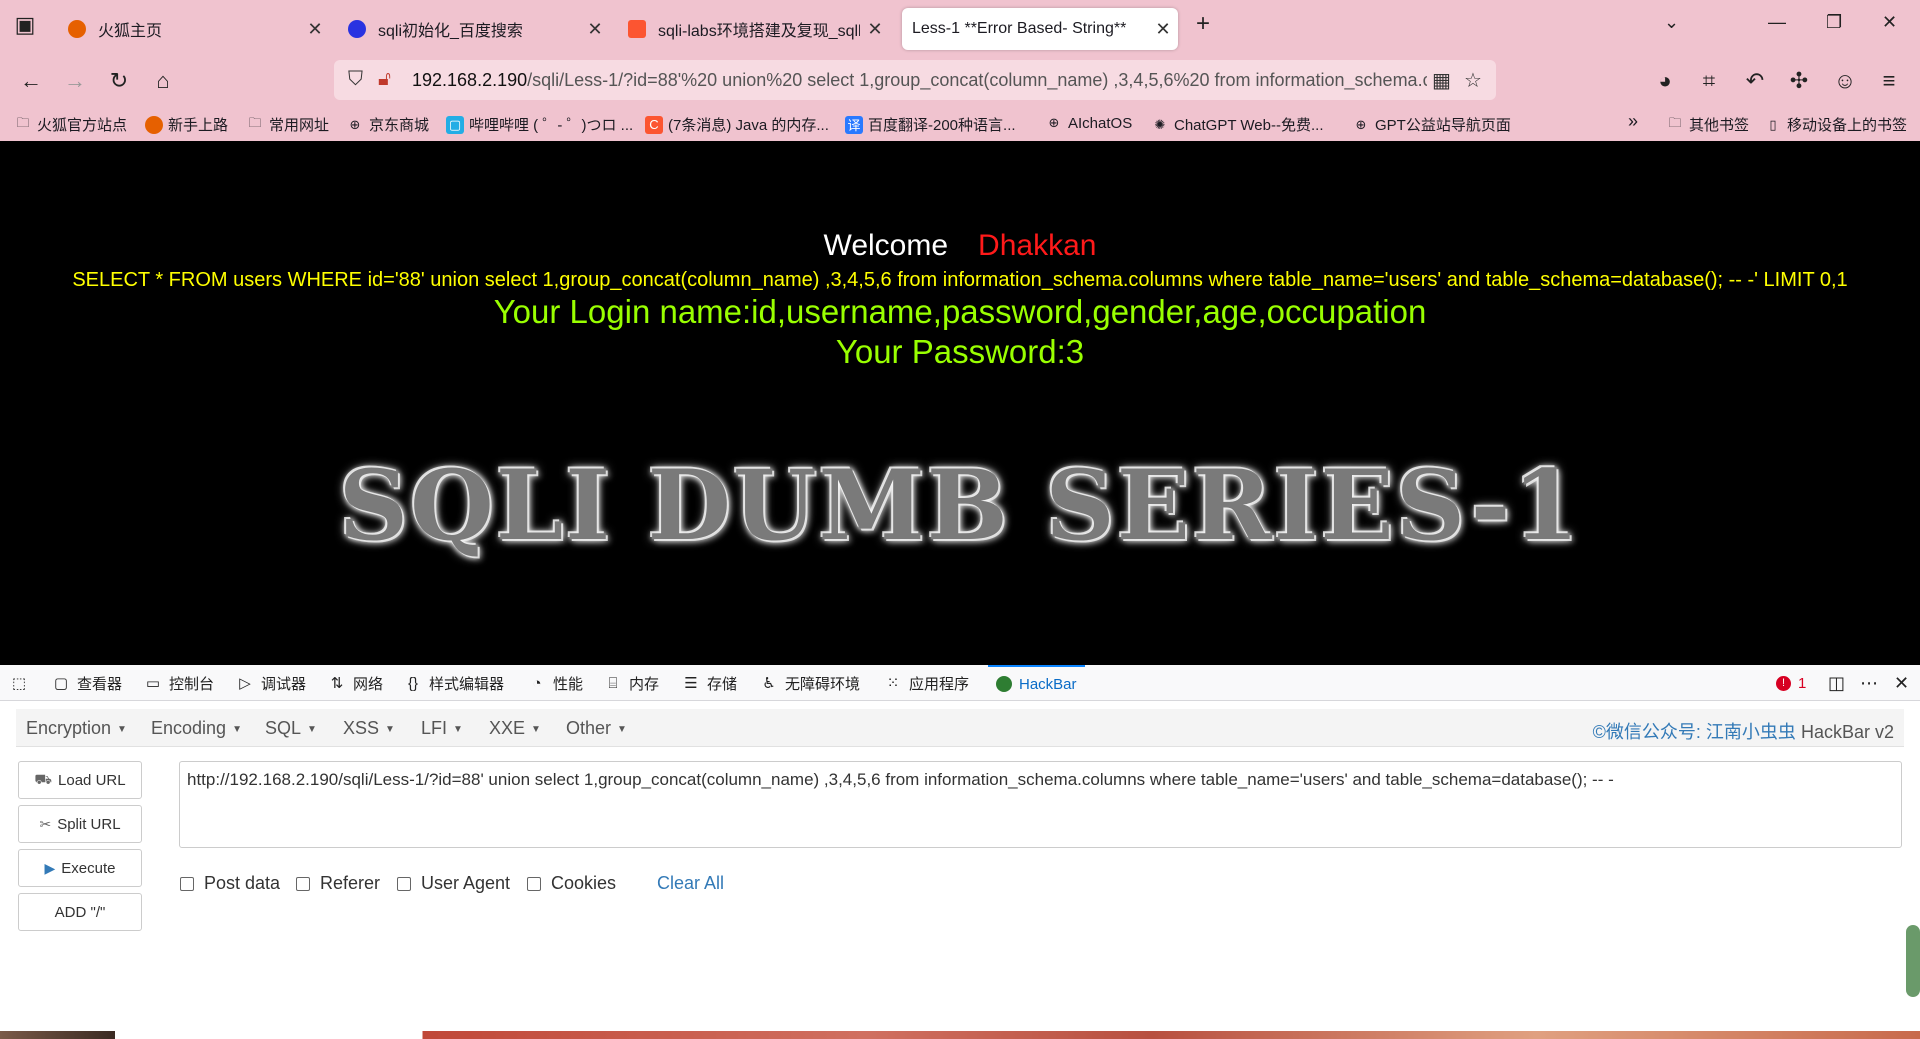  Describe the element at coordinates (709, 683) in the screenshot. I see `tab-storage: ☰ 存储` at that location.